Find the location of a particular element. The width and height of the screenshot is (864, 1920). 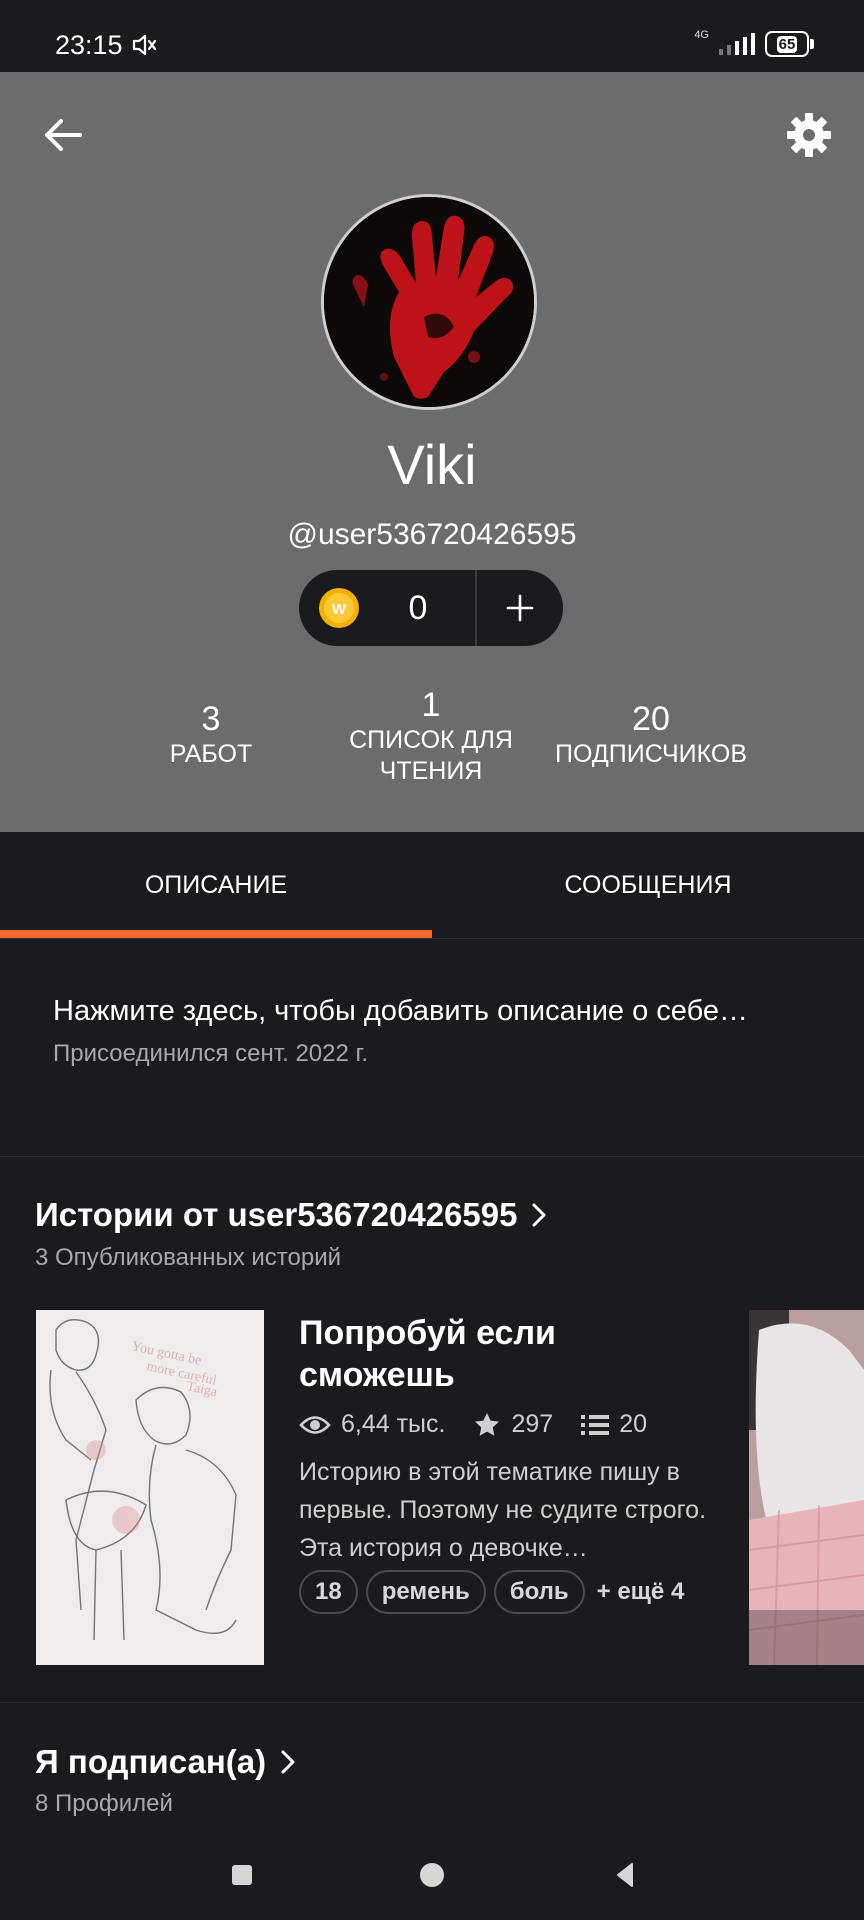

stat-followers-value: 20 is located at coordinates (651, 719).